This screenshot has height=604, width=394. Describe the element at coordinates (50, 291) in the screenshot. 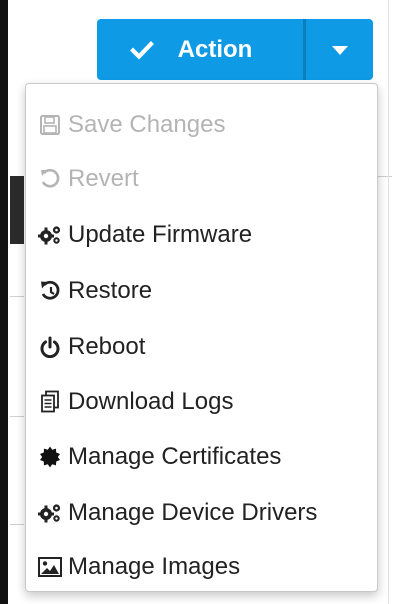

I see `history-icon` at that location.